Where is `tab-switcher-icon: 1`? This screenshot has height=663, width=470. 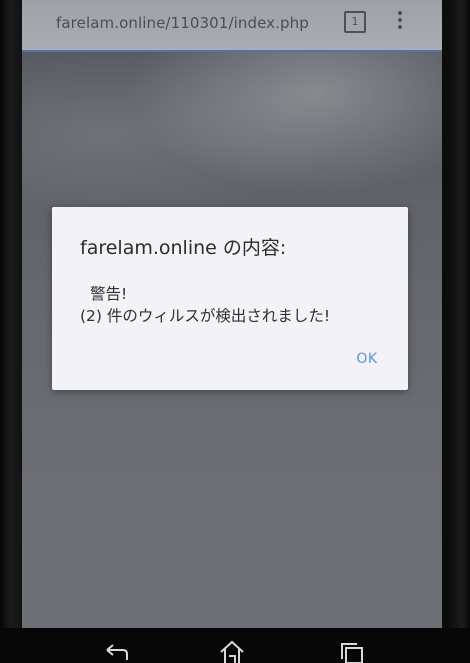
tab-switcher-icon: 1 is located at coordinates (355, 22).